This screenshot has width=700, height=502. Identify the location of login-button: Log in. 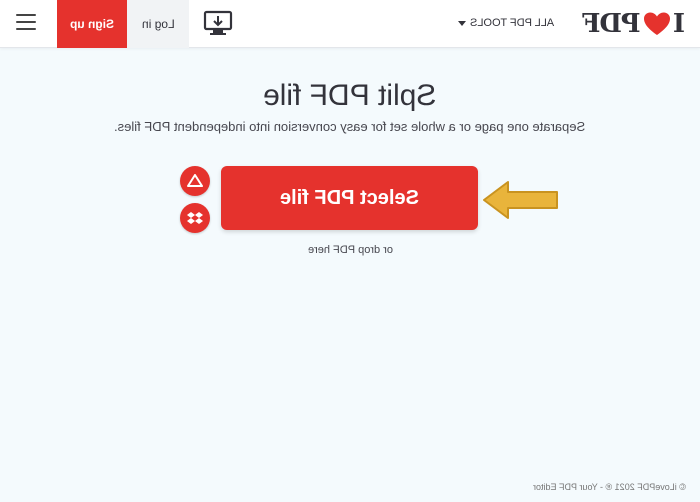
(158, 24).